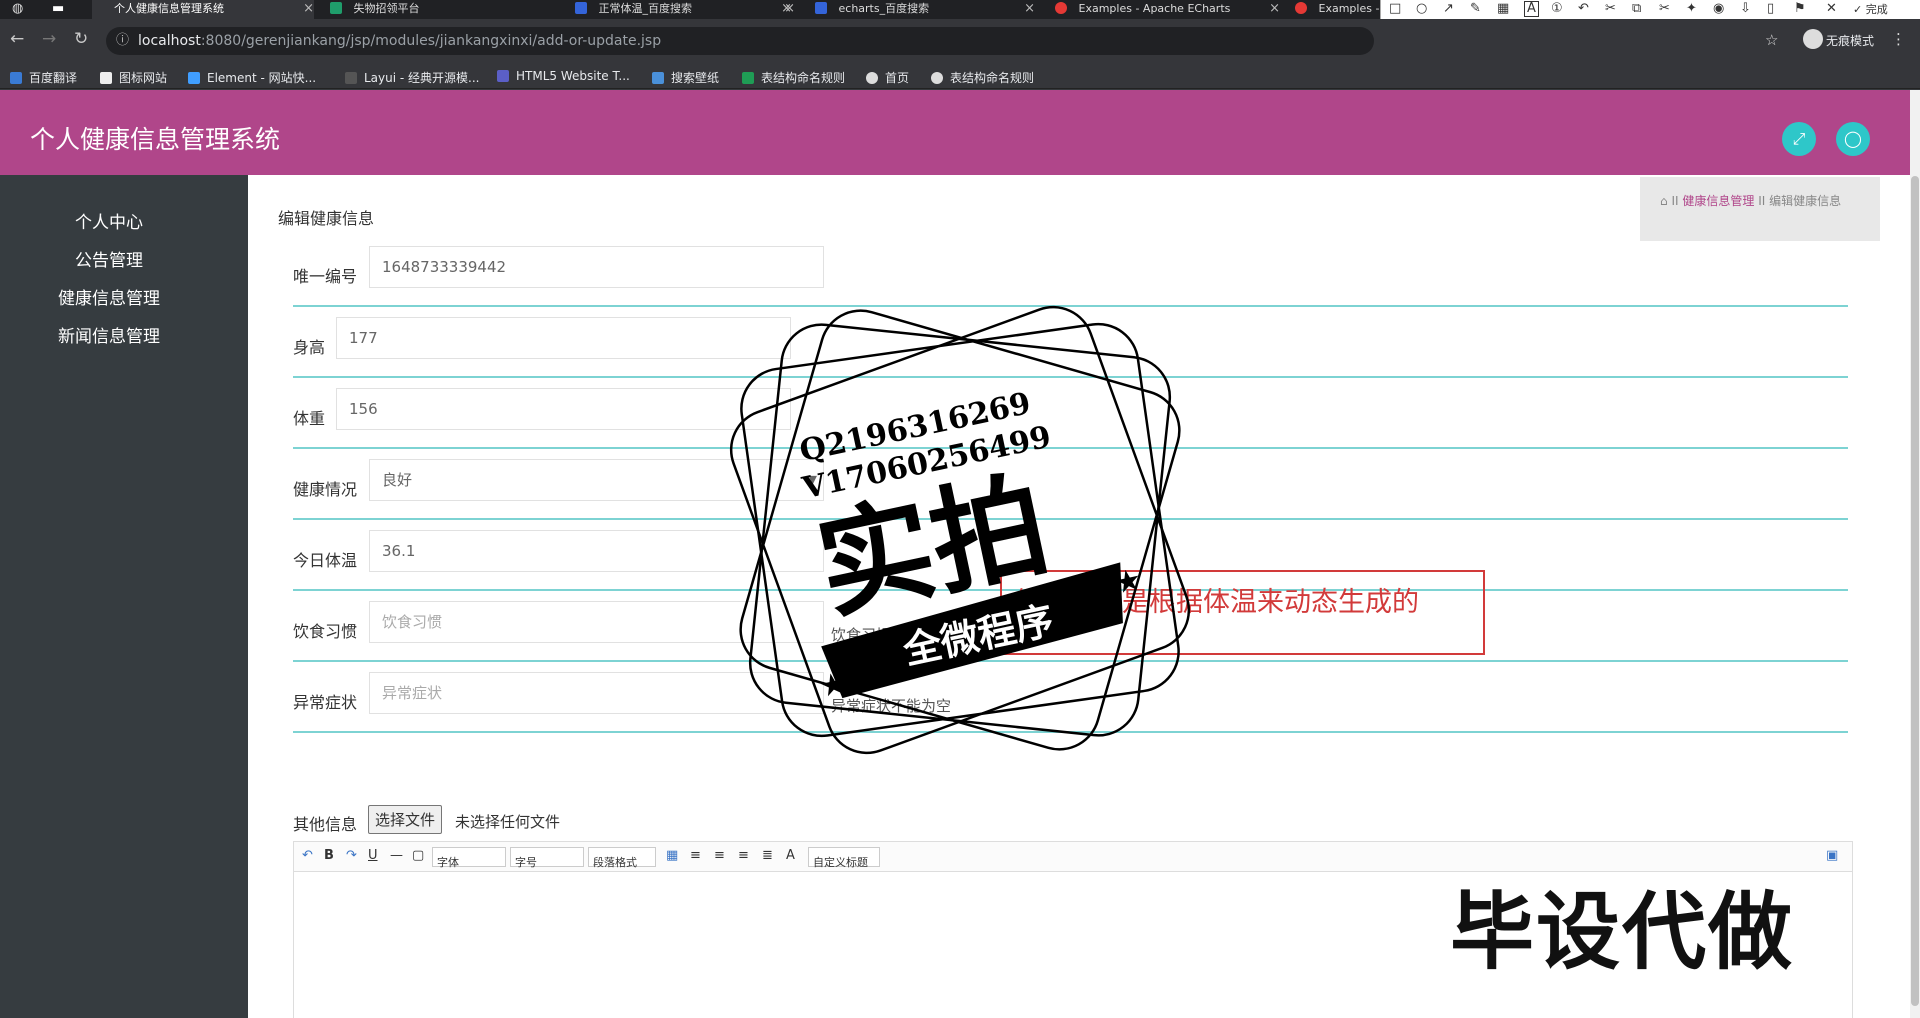  Describe the element at coordinates (1610, 8) in the screenshot. I see `cut-icon: ✂` at that location.